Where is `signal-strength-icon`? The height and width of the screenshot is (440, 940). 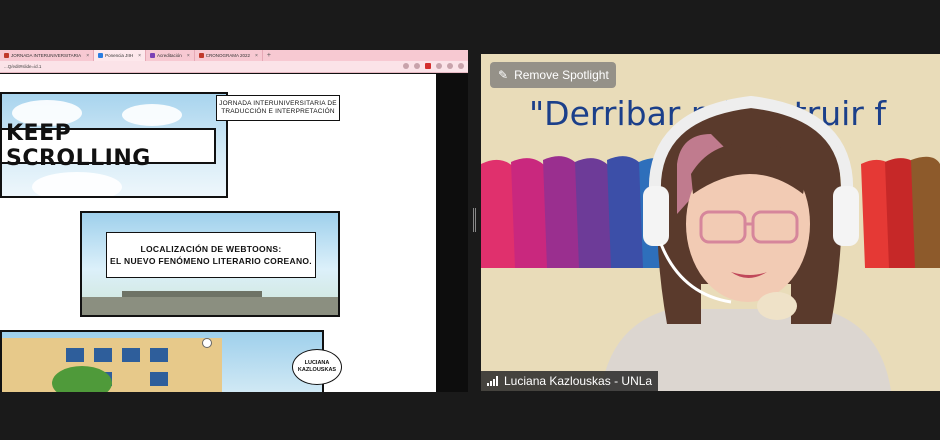 signal-strength-icon is located at coordinates (492, 381).